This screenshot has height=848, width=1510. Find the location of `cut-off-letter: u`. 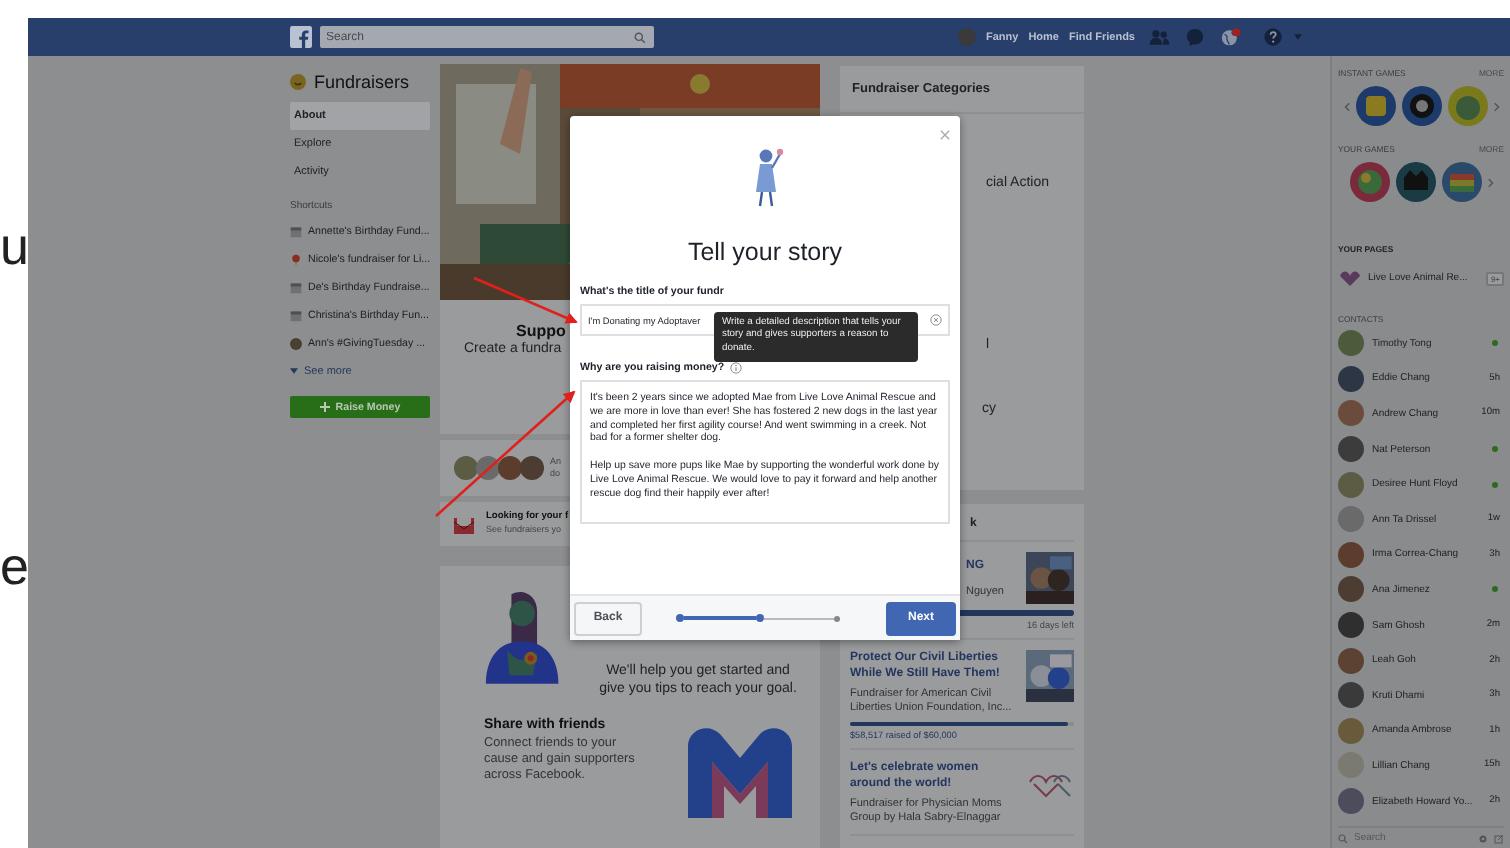

cut-off-letter: u is located at coordinates (14, 246).